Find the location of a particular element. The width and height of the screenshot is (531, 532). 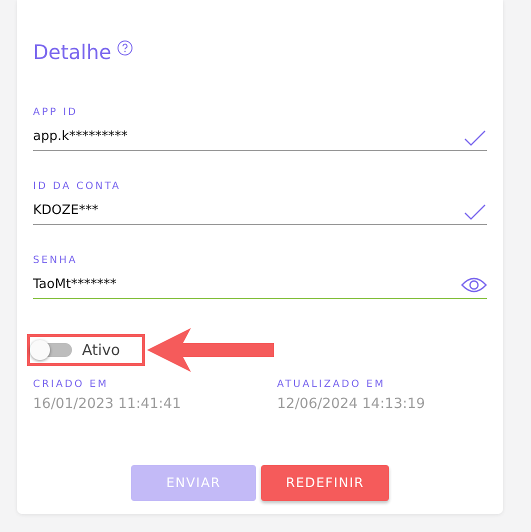

field-label: APP ID is located at coordinates (56, 112).